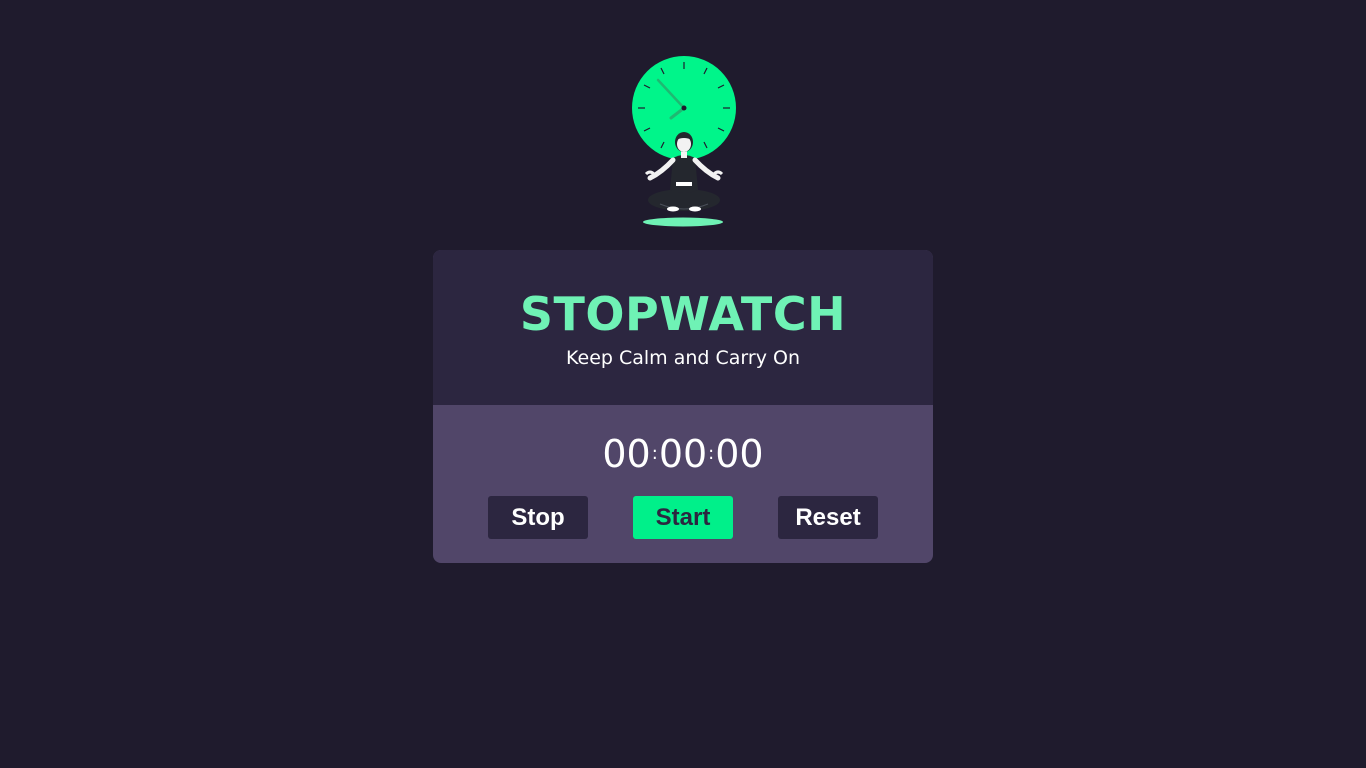 This screenshot has height=768, width=1366. I want to click on stop-button: Stop, so click(538, 517).